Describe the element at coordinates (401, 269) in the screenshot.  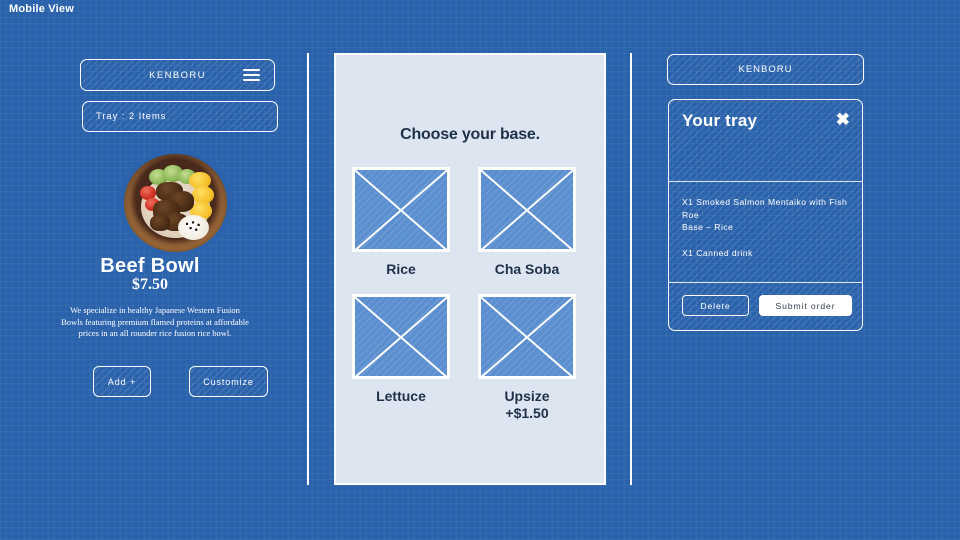
I see `base-option-label: Rice` at that location.